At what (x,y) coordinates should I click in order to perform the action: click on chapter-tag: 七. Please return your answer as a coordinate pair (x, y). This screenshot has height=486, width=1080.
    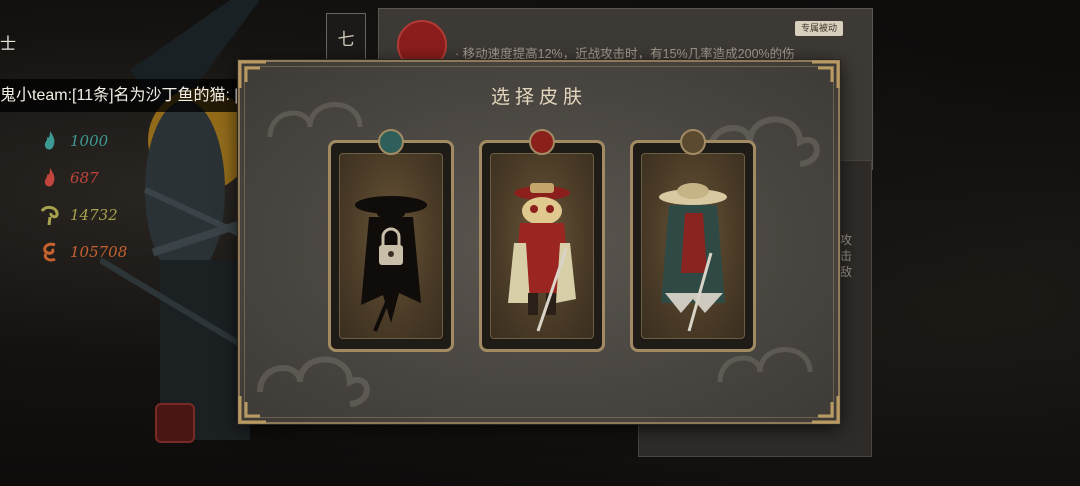
    Looking at the image, I should click on (346, 40).